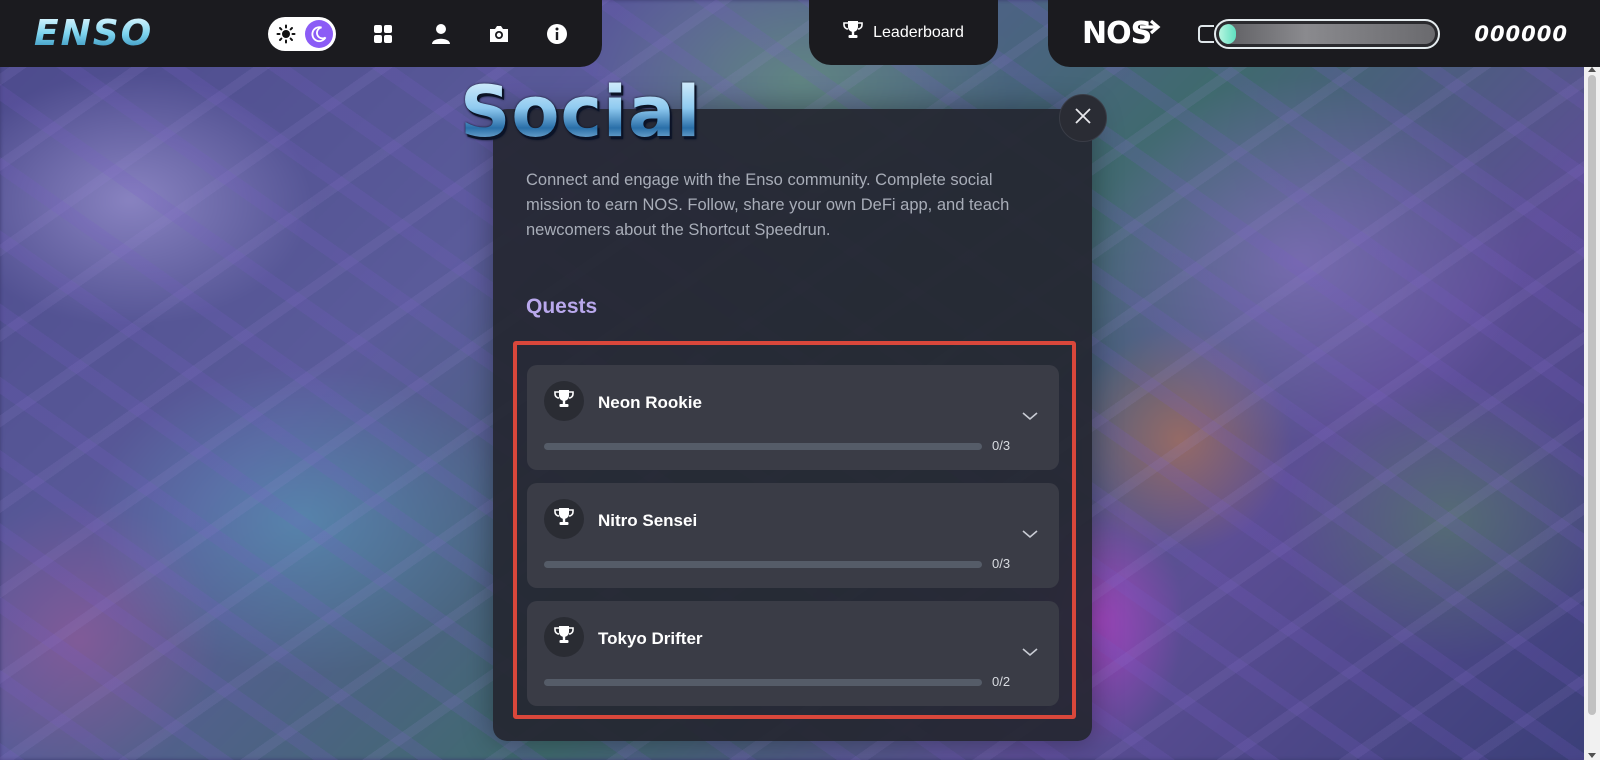  What do you see at coordinates (1592, 395) in the screenshot?
I see `scrollbar-thumb` at bounding box center [1592, 395].